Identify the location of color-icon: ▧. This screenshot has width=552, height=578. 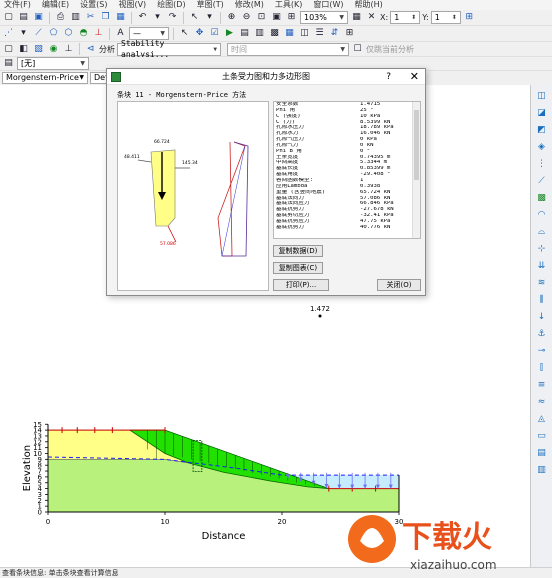
(38, 49).